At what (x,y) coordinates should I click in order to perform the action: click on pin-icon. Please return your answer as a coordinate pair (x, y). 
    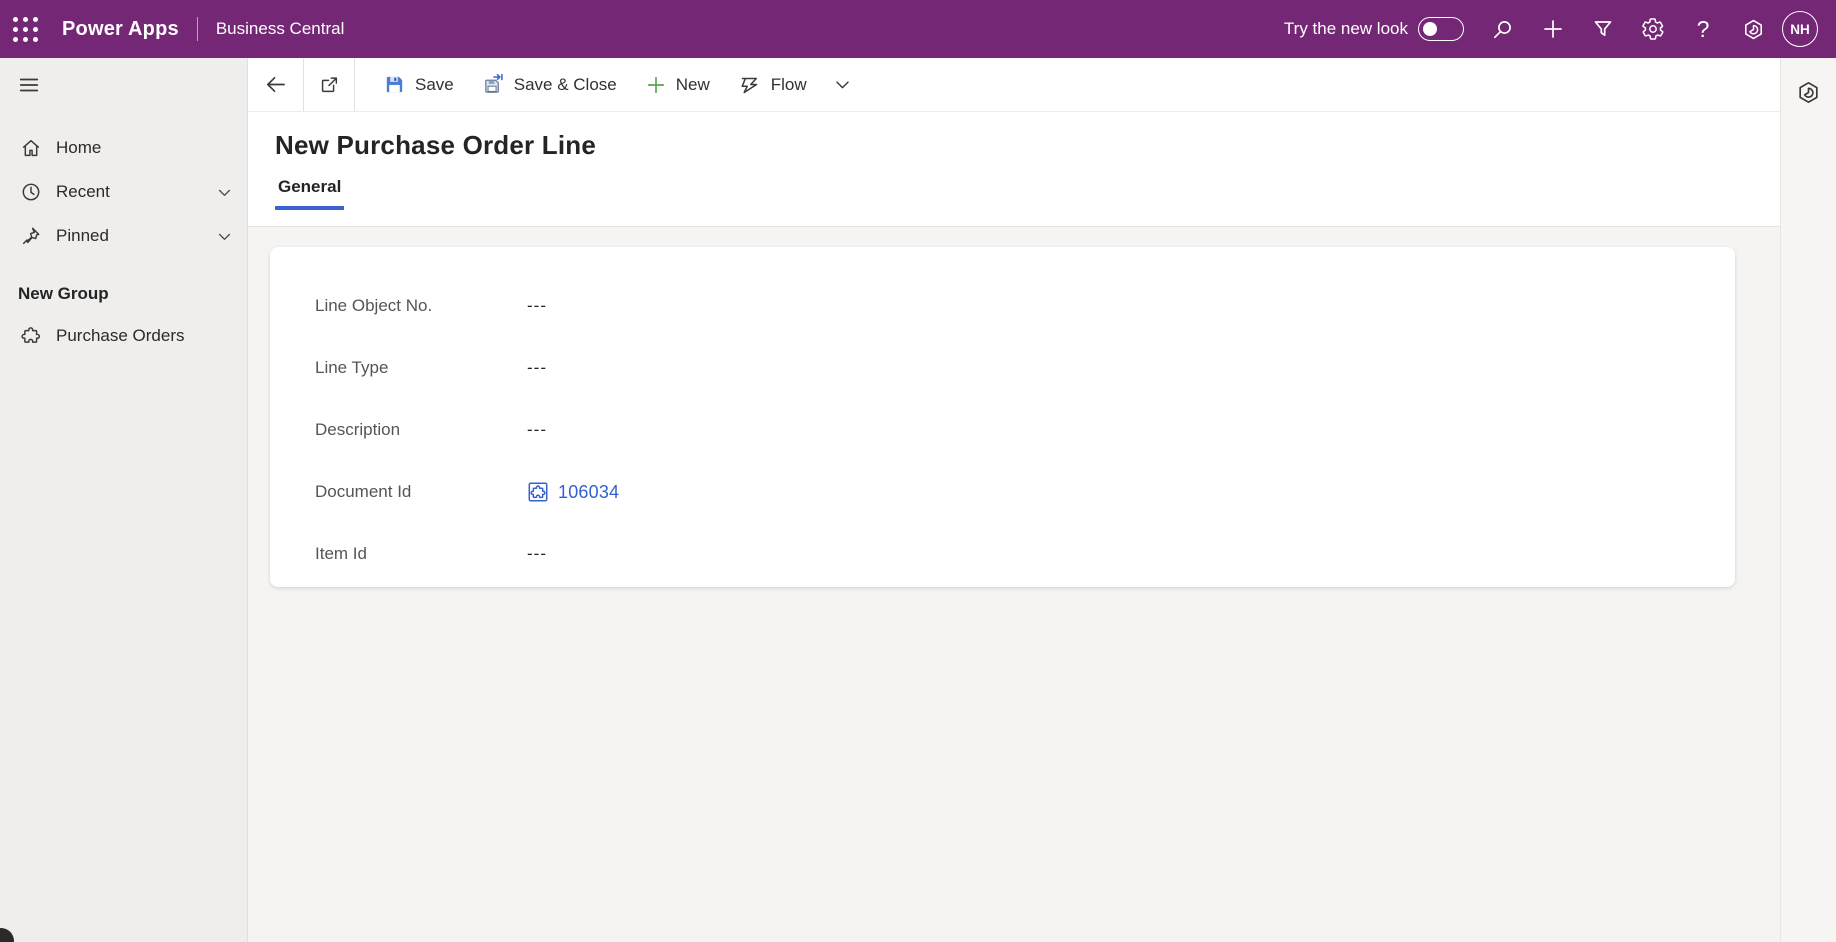
    Looking at the image, I should click on (31, 236).